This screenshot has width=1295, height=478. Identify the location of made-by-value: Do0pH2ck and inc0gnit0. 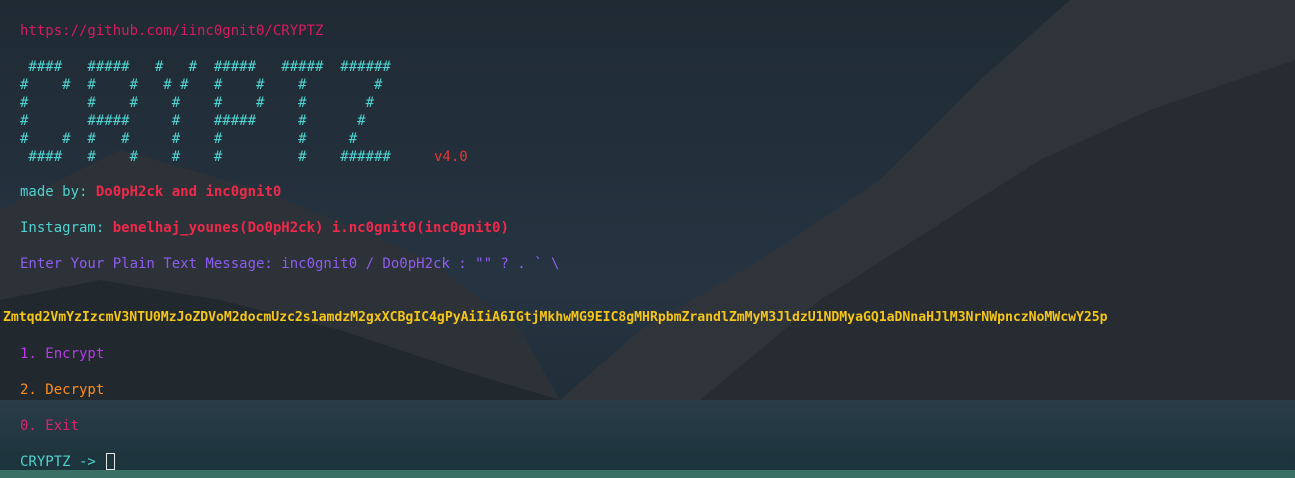
(188, 192).